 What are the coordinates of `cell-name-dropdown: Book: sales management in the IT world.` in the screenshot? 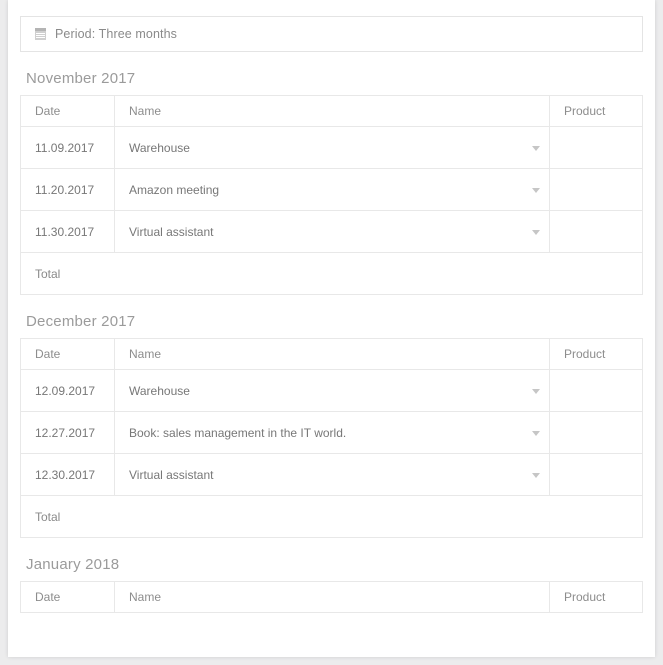 It's located at (332, 432).